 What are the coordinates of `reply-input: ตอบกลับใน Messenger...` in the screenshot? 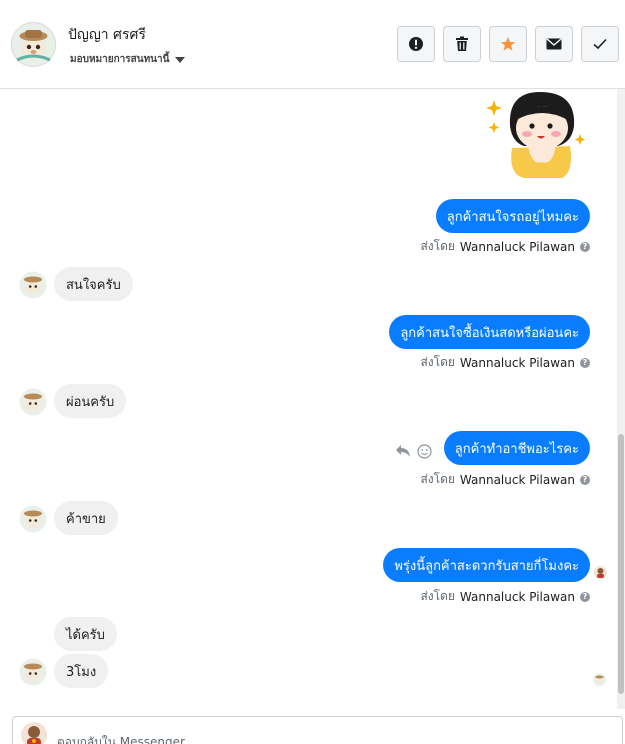 It's located at (126, 738).